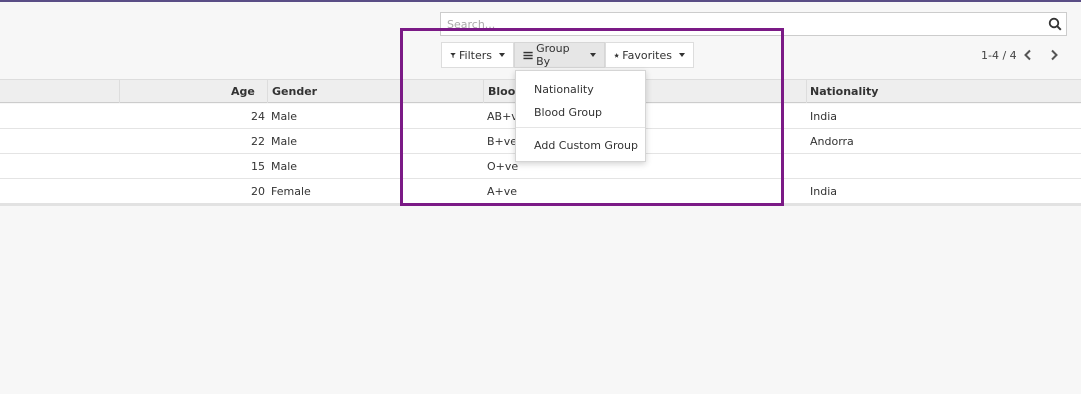 Image resolution: width=1081 pixels, height=394 pixels. What do you see at coordinates (844, 91) in the screenshot?
I see `column-header-nationality: Nationality` at bounding box center [844, 91].